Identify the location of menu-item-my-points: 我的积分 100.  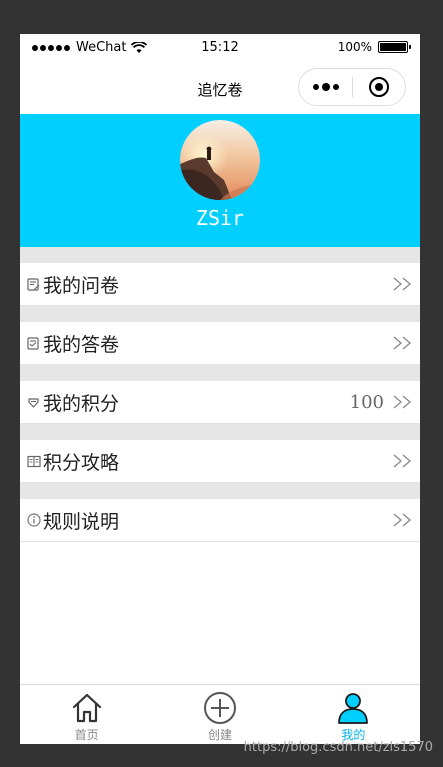
(220, 402).